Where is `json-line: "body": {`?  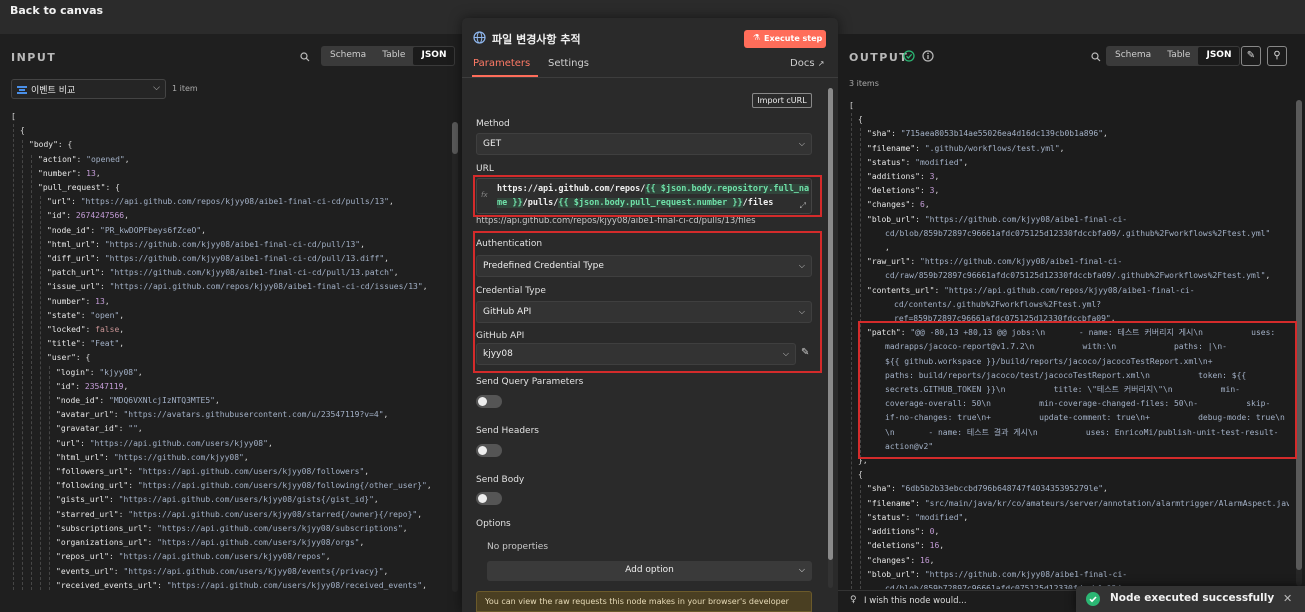 json-line: "body": { is located at coordinates (229, 145).